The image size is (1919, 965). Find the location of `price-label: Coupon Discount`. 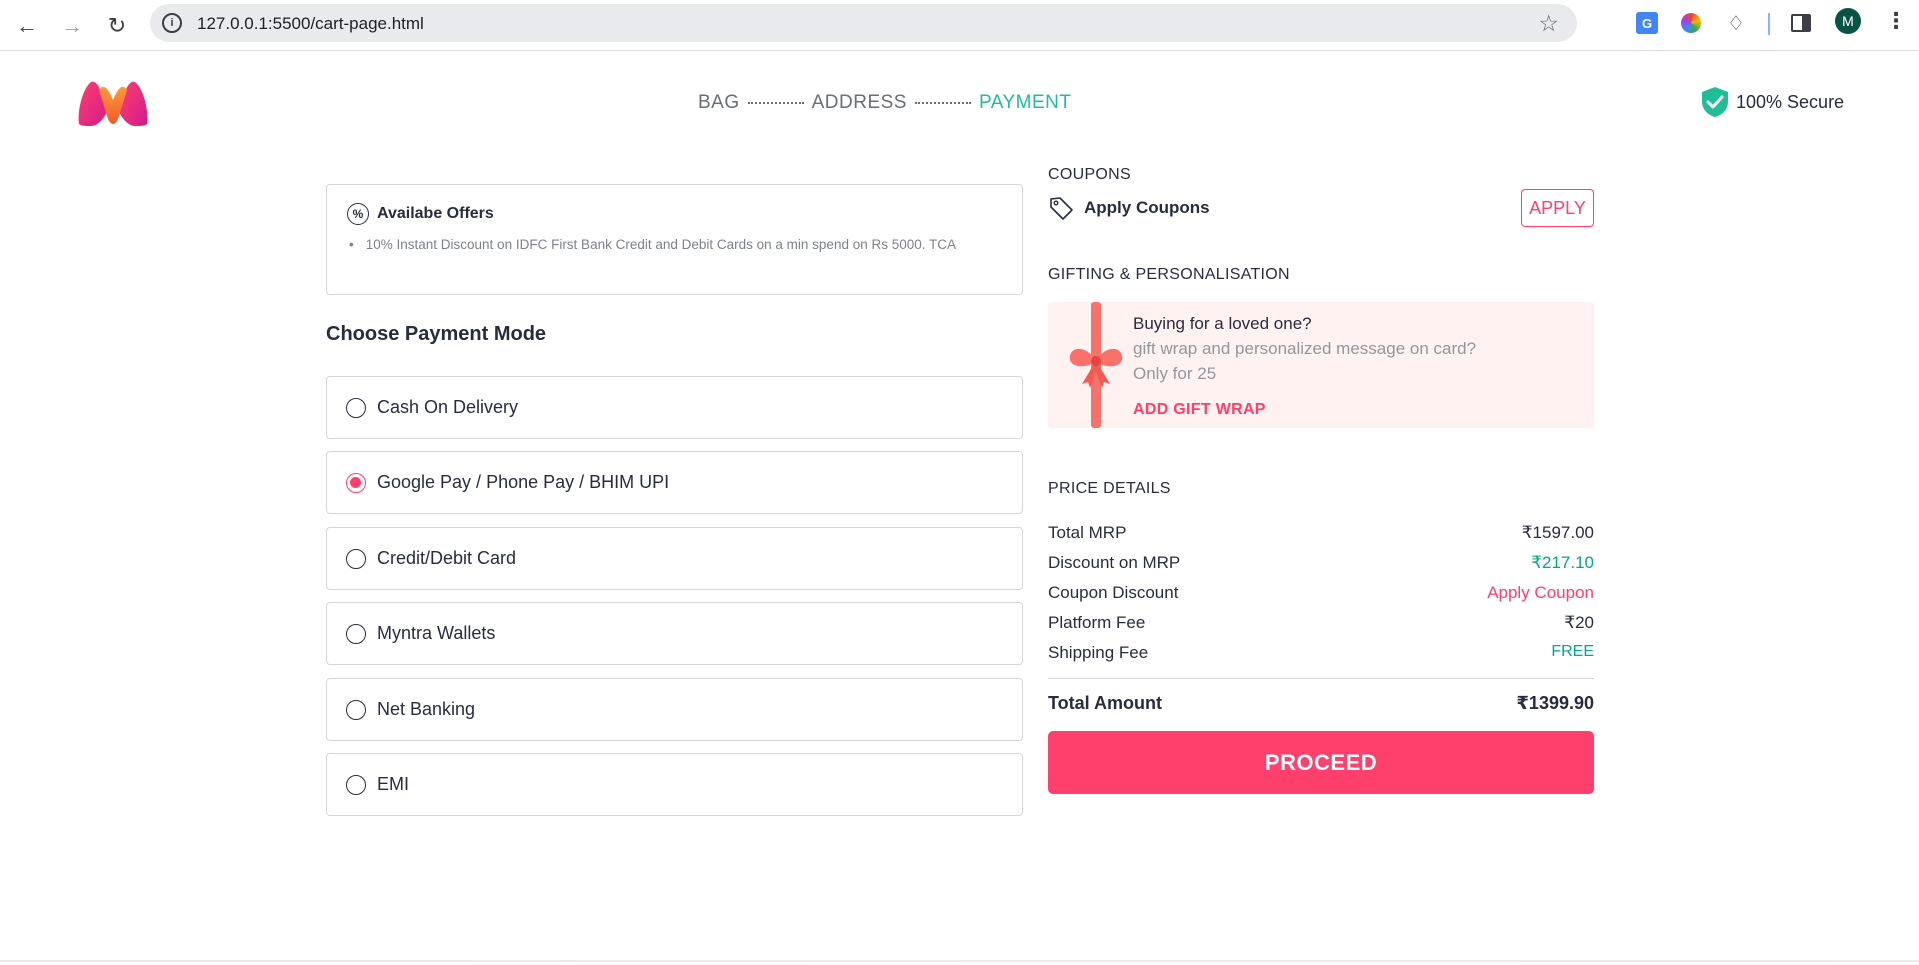

price-label: Coupon Discount is located at coordinates (1113, 592).